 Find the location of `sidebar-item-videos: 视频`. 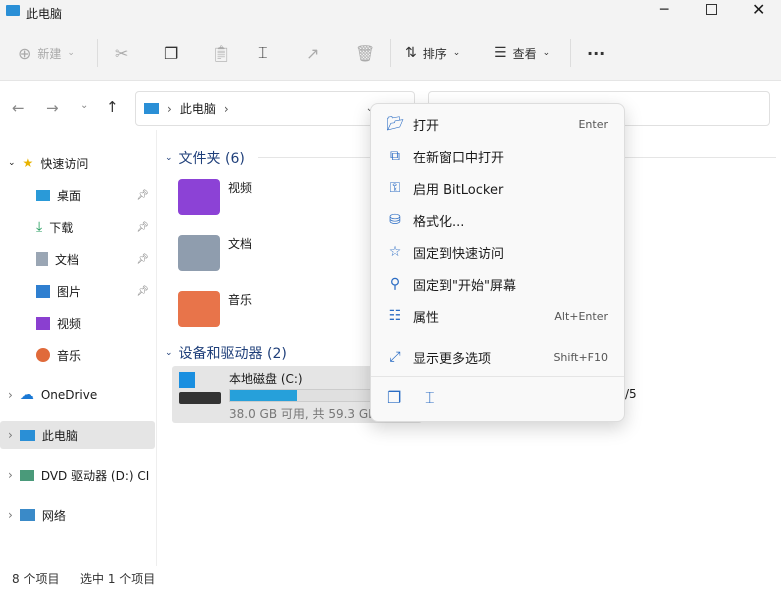

sidebar-item-videos: 视频 is located at coordinates (95, 323).